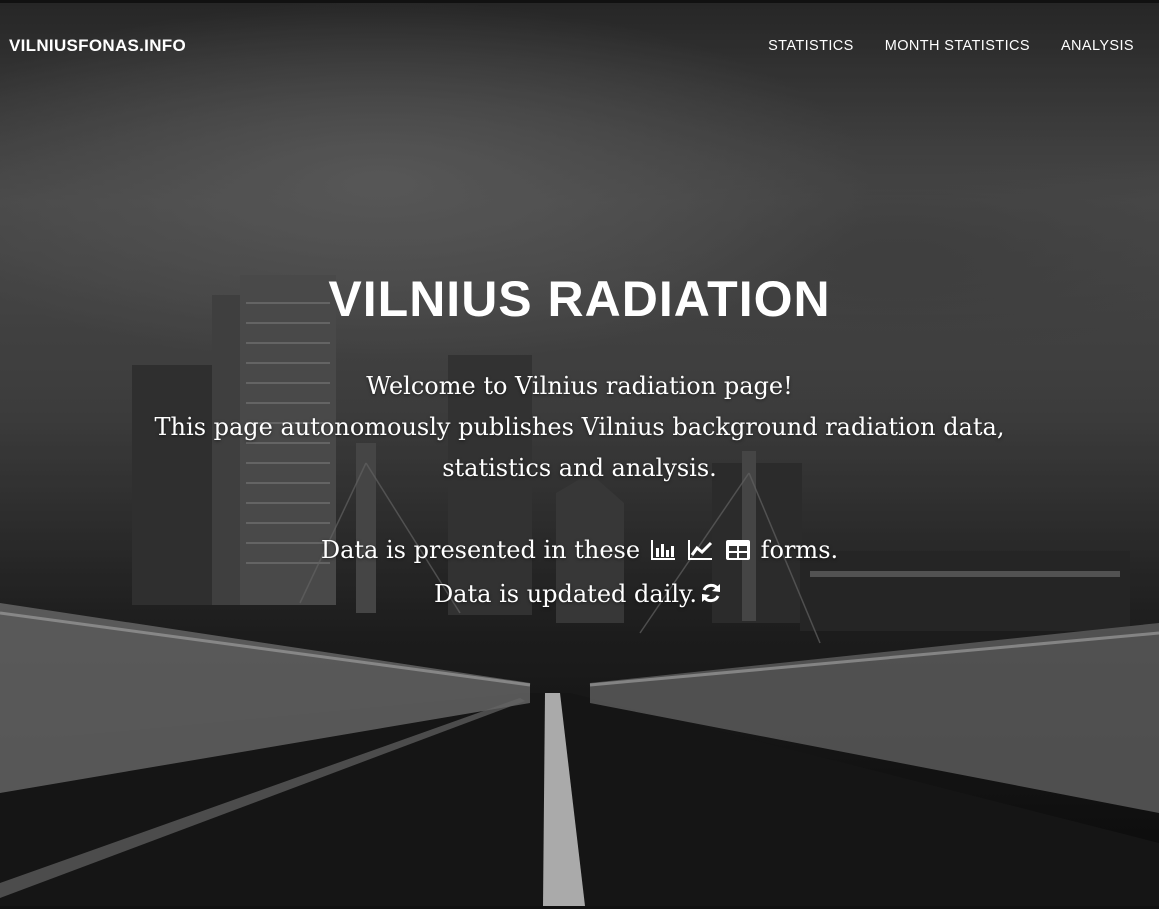 This screenshot has height=909, width=1159. I want to click on forms-line: Data is presented in these forms., so click(579, 552).